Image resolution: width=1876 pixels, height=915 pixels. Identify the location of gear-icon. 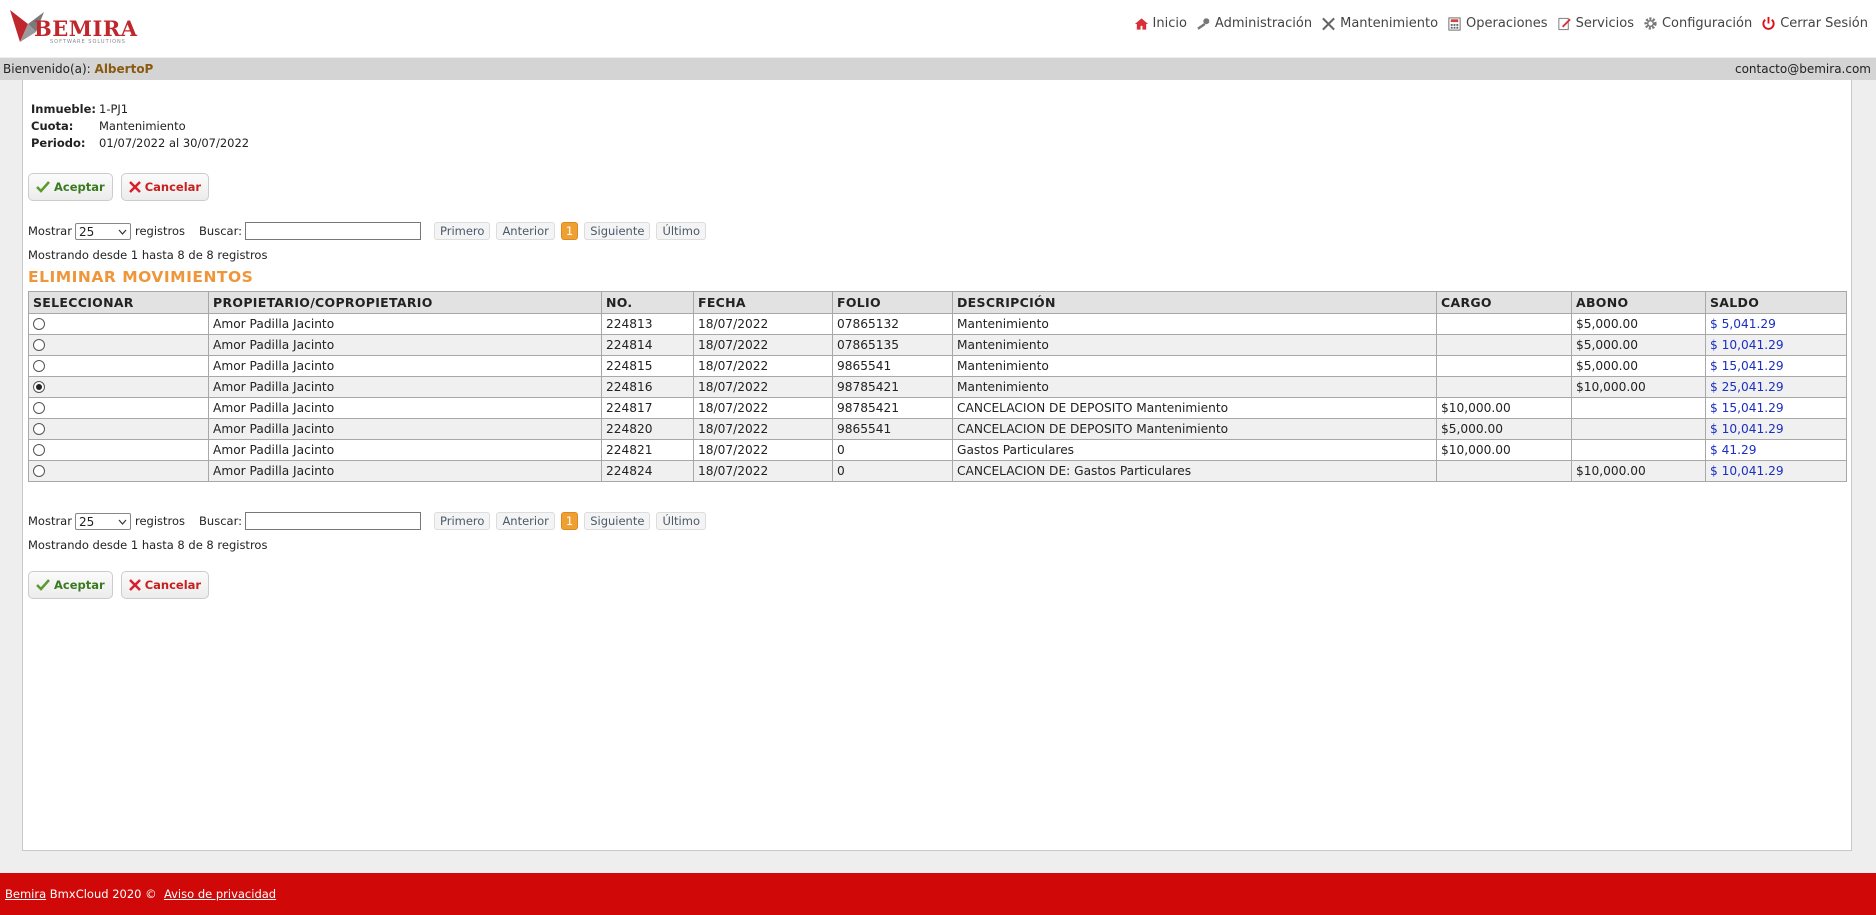
(1650, 23).